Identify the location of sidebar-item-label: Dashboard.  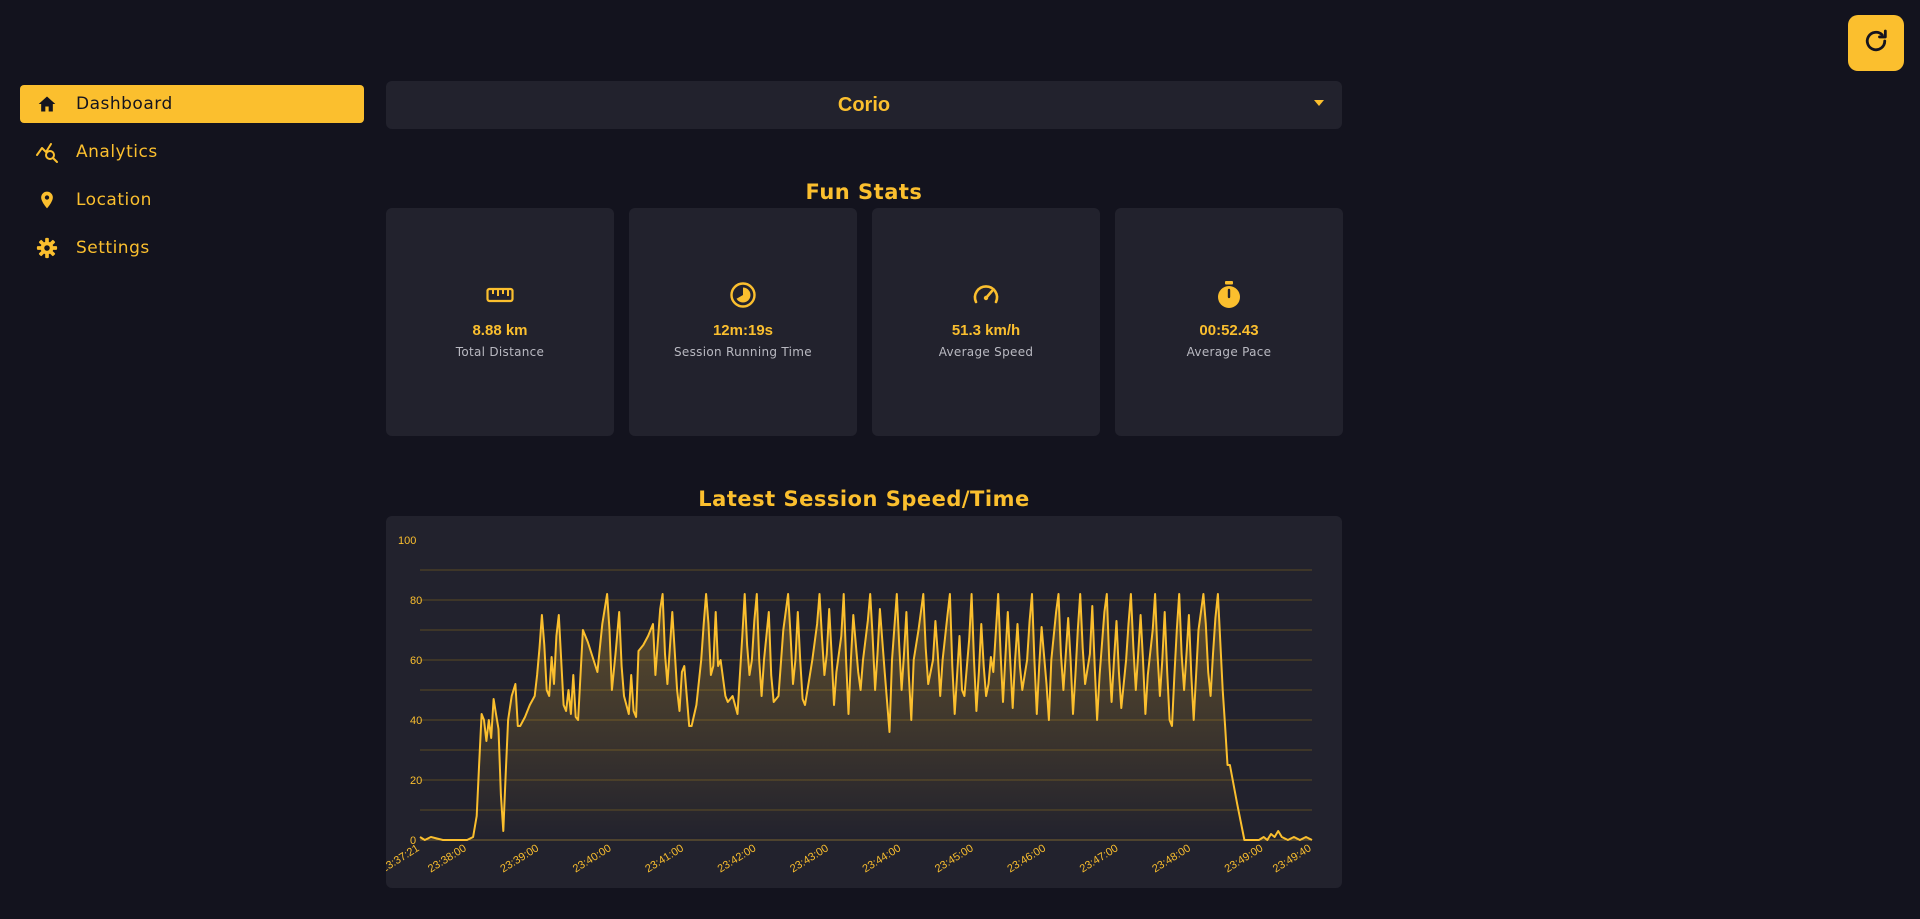
(124, 104).